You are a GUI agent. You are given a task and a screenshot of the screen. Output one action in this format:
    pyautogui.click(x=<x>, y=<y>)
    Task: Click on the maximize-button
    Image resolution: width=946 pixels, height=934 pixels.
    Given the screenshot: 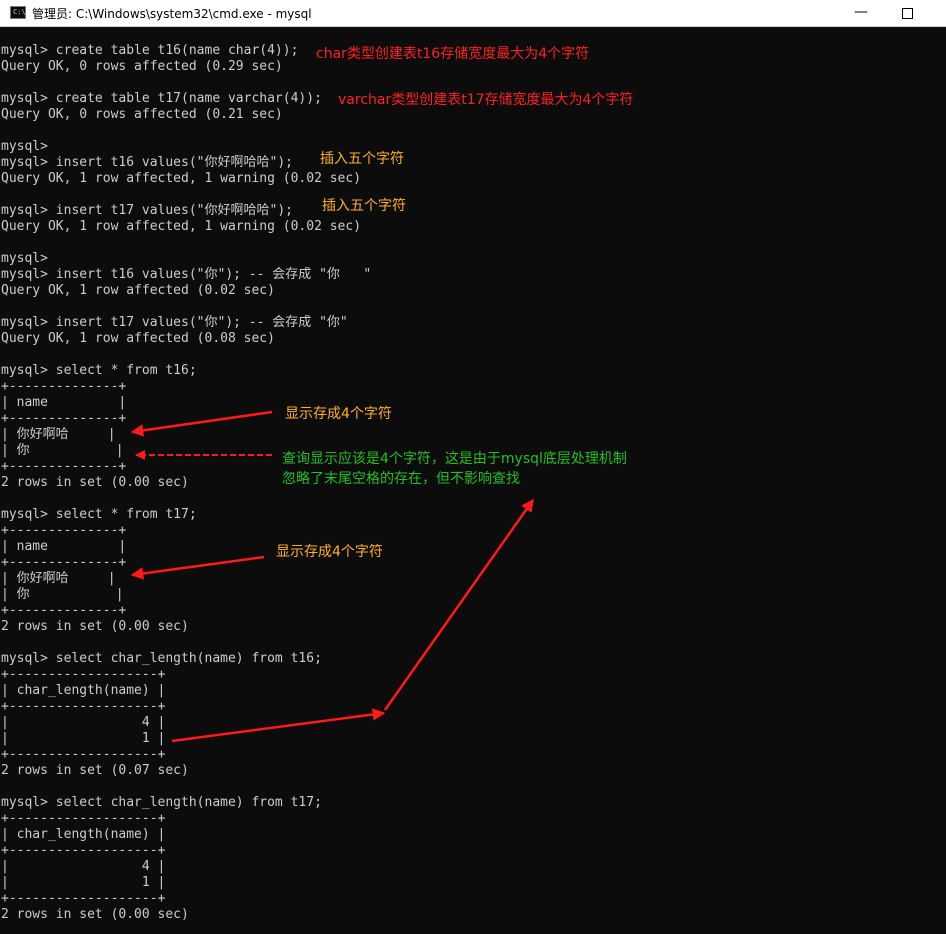 What is the action you would take?
    pyautogui.click(x=907, y=13)
    